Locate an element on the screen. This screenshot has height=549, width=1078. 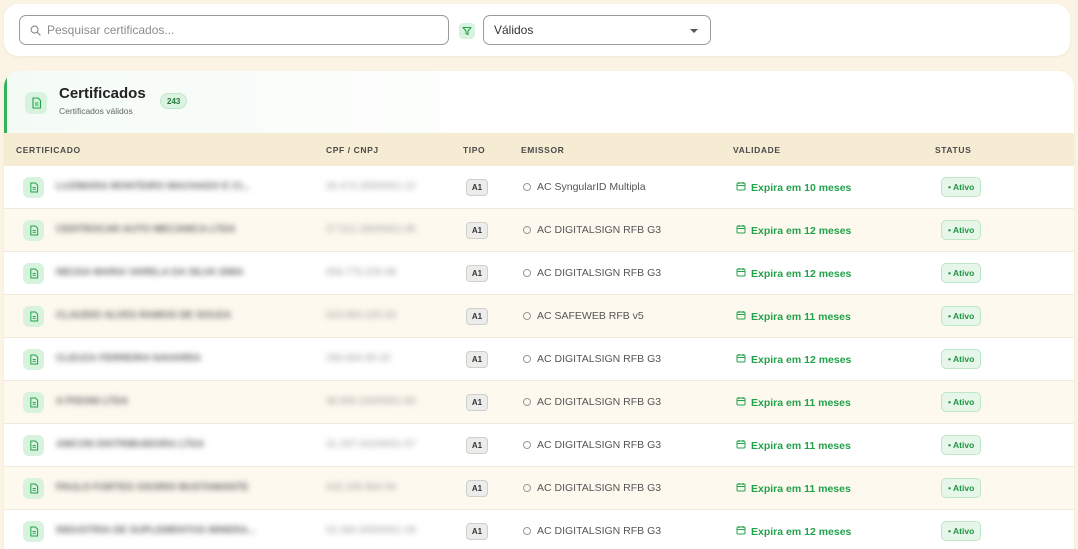
card-header: Certificados Certificados válidos 243 is located at coordinates (539, 102).